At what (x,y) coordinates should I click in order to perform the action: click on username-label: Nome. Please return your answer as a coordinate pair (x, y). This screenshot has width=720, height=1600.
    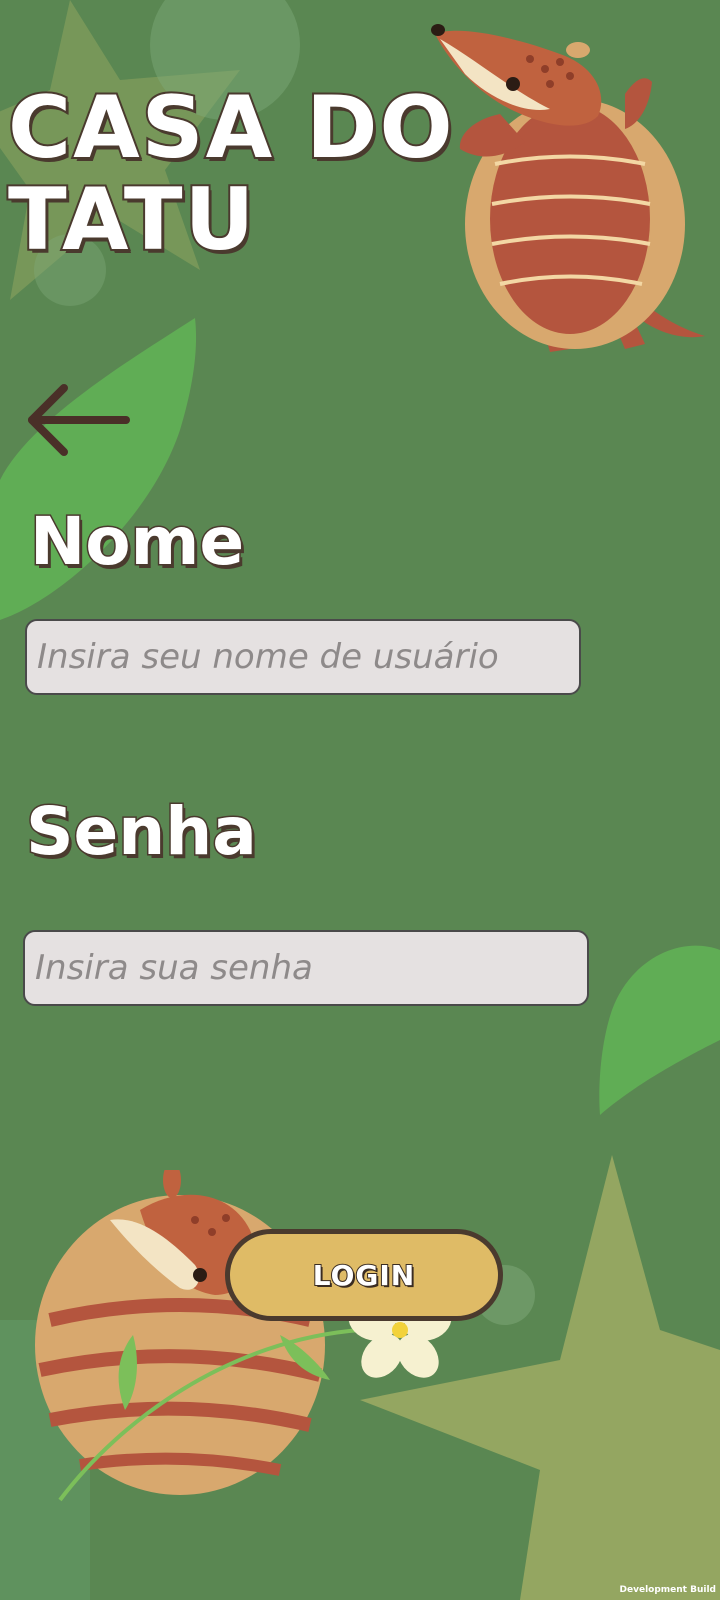
    Looking at the image, I should click on (136, 542).